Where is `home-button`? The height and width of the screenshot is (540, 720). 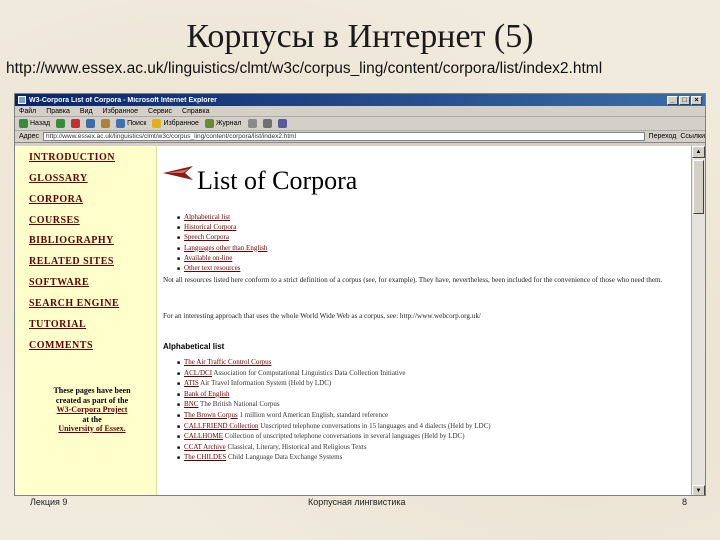
home-button is located at coordinates (106, 123).